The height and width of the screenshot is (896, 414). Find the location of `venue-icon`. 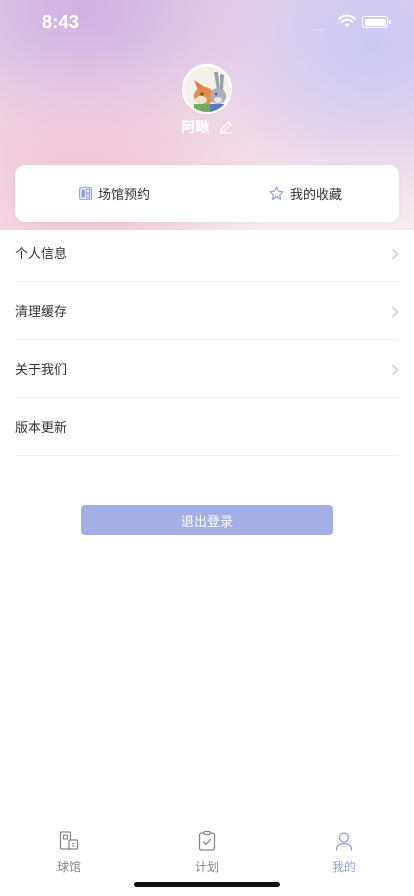

venue-icon is located at coordinates (69, 840).